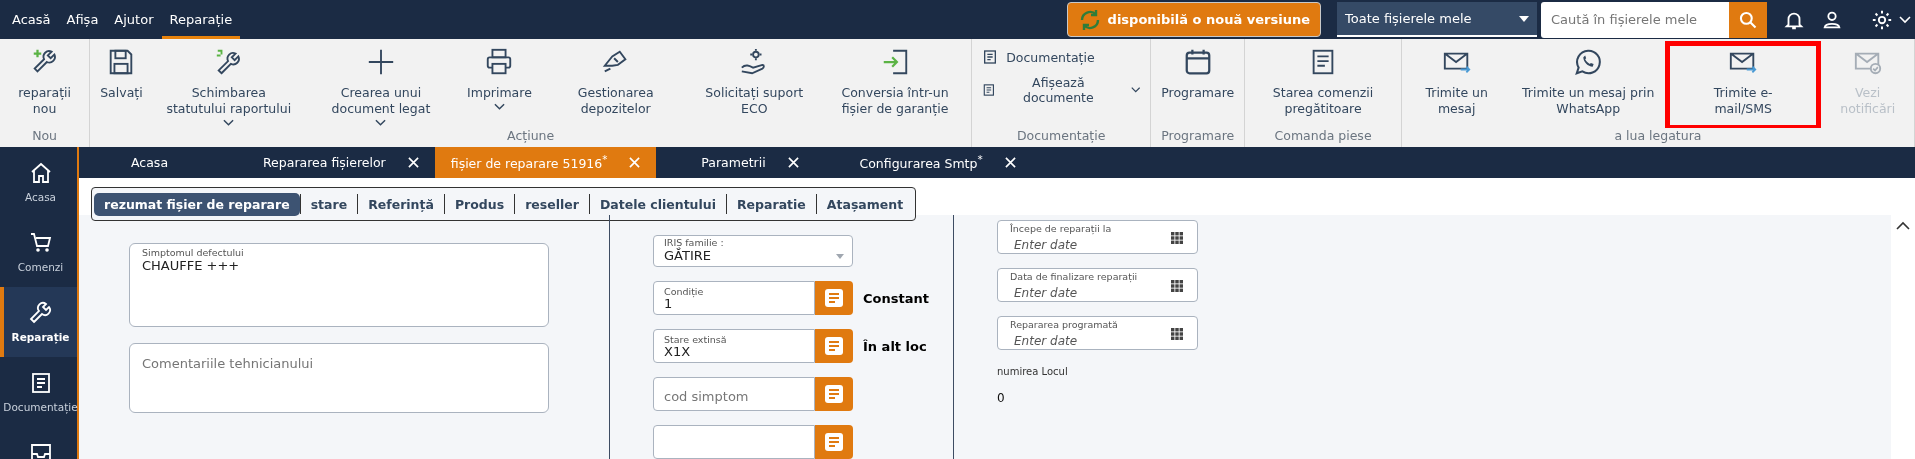  I want to click on ribbon-group-label: a lua legatura, so click(1658, 136).